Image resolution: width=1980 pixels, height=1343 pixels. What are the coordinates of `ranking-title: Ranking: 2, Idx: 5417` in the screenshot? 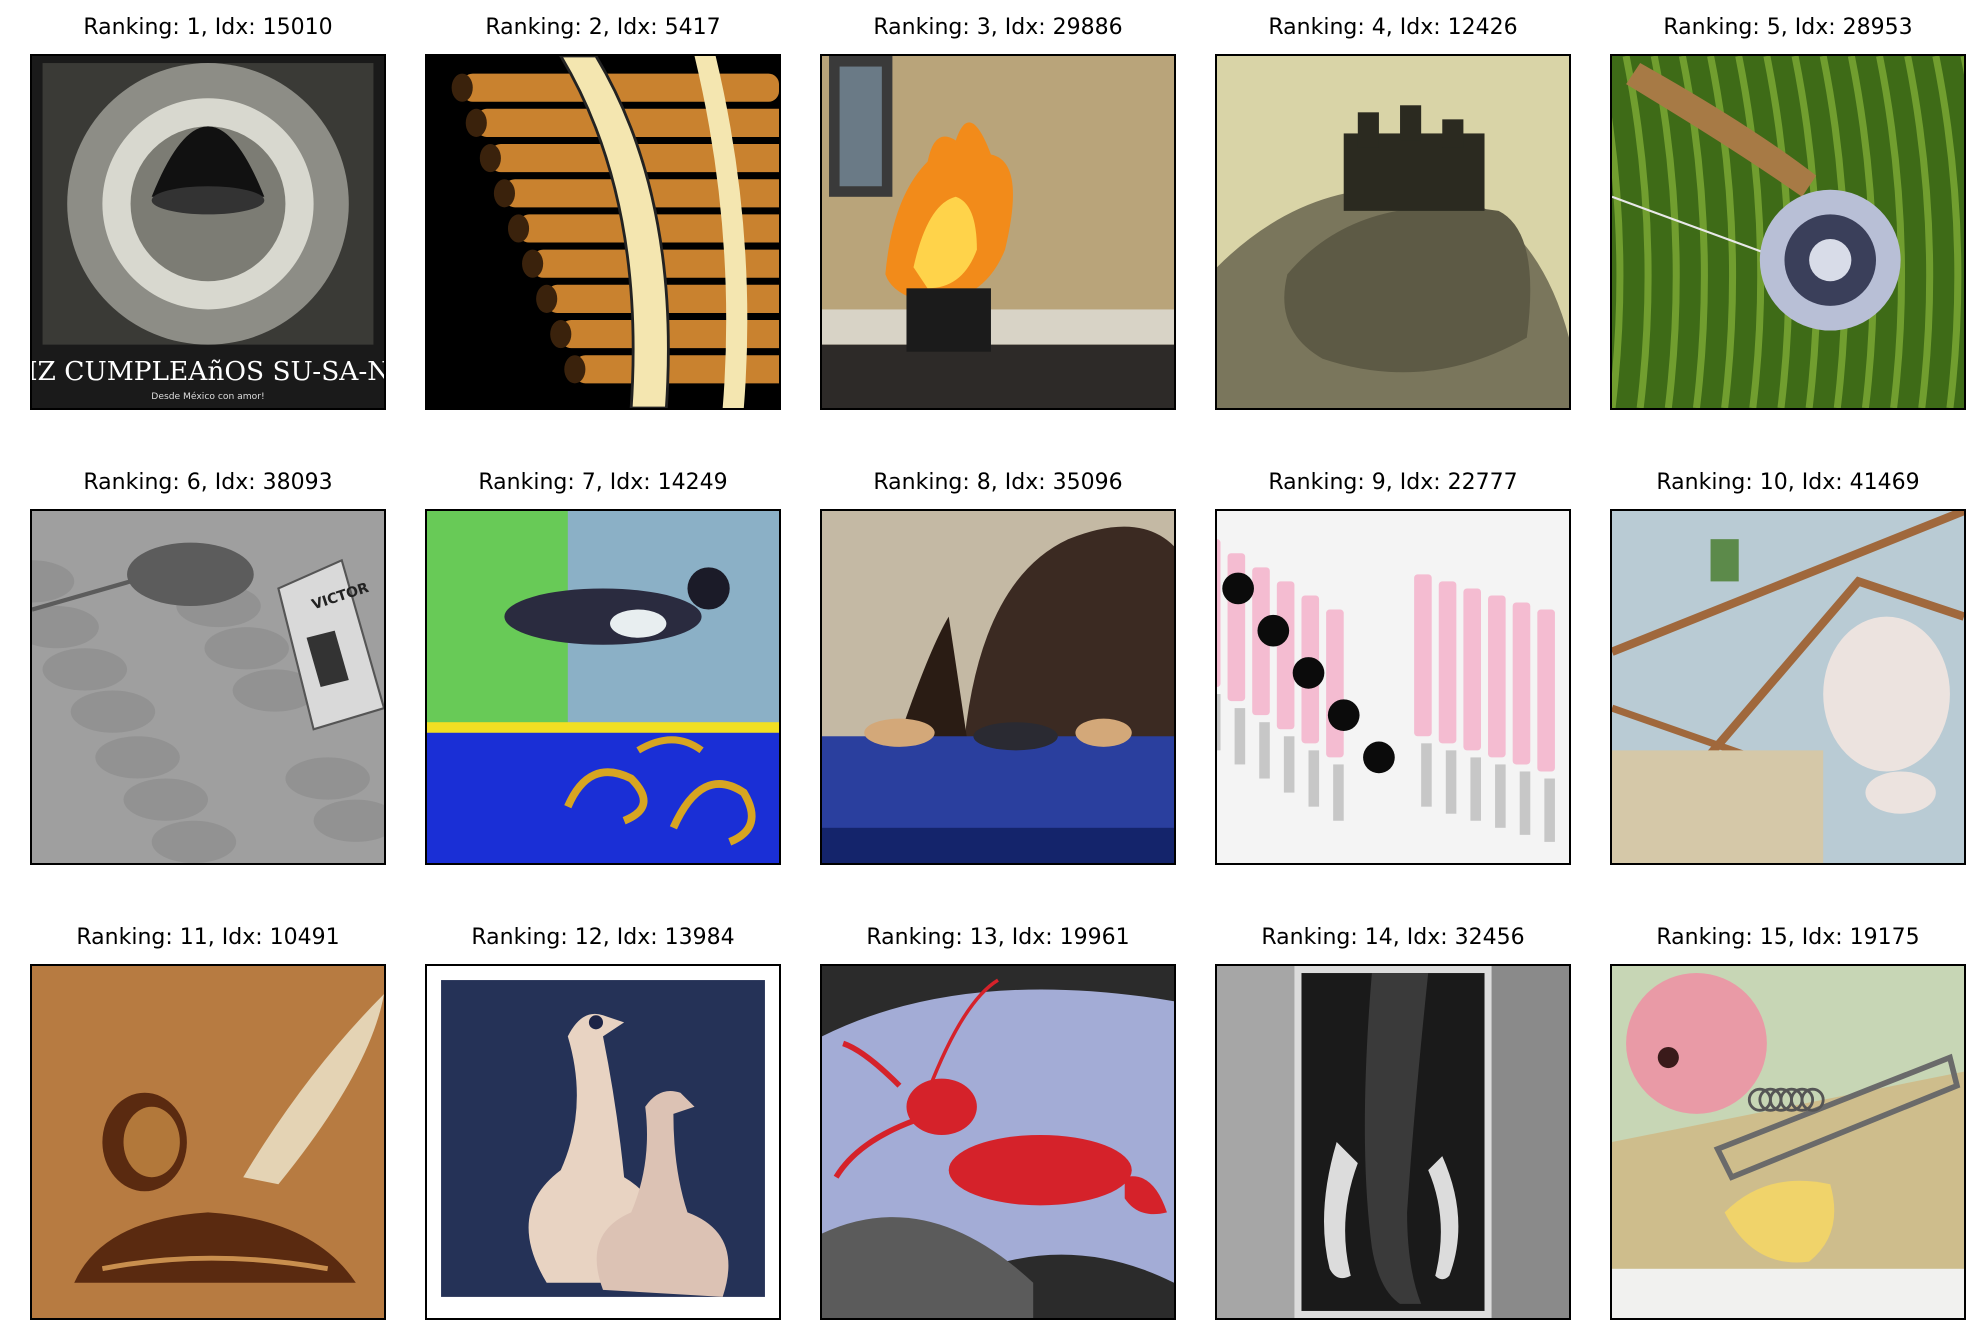 It's located at (603, 27).